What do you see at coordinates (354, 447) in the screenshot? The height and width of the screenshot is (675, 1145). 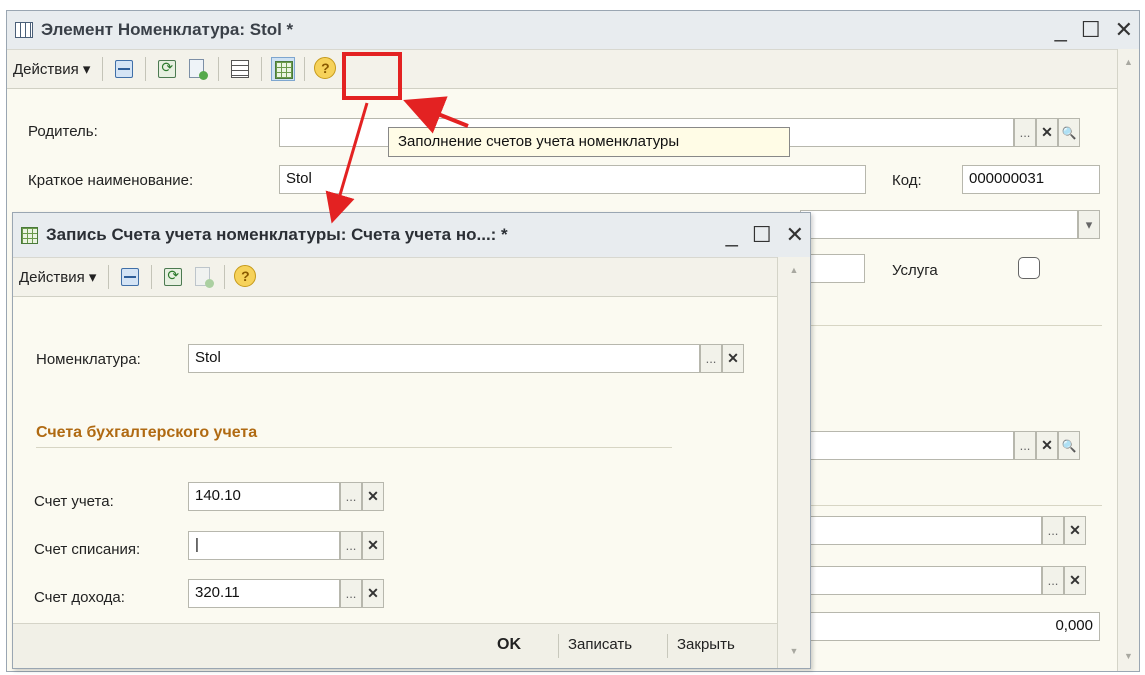 I see `section-underline` at bounding box center [354, 447].